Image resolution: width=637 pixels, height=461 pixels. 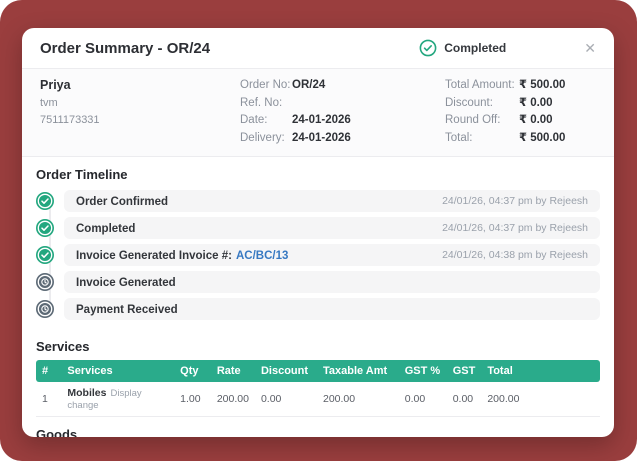 I want to click on timeline-item: Completed 24/01/26, 04:37 pm by Rejeesh, so click(x=318, y=228).